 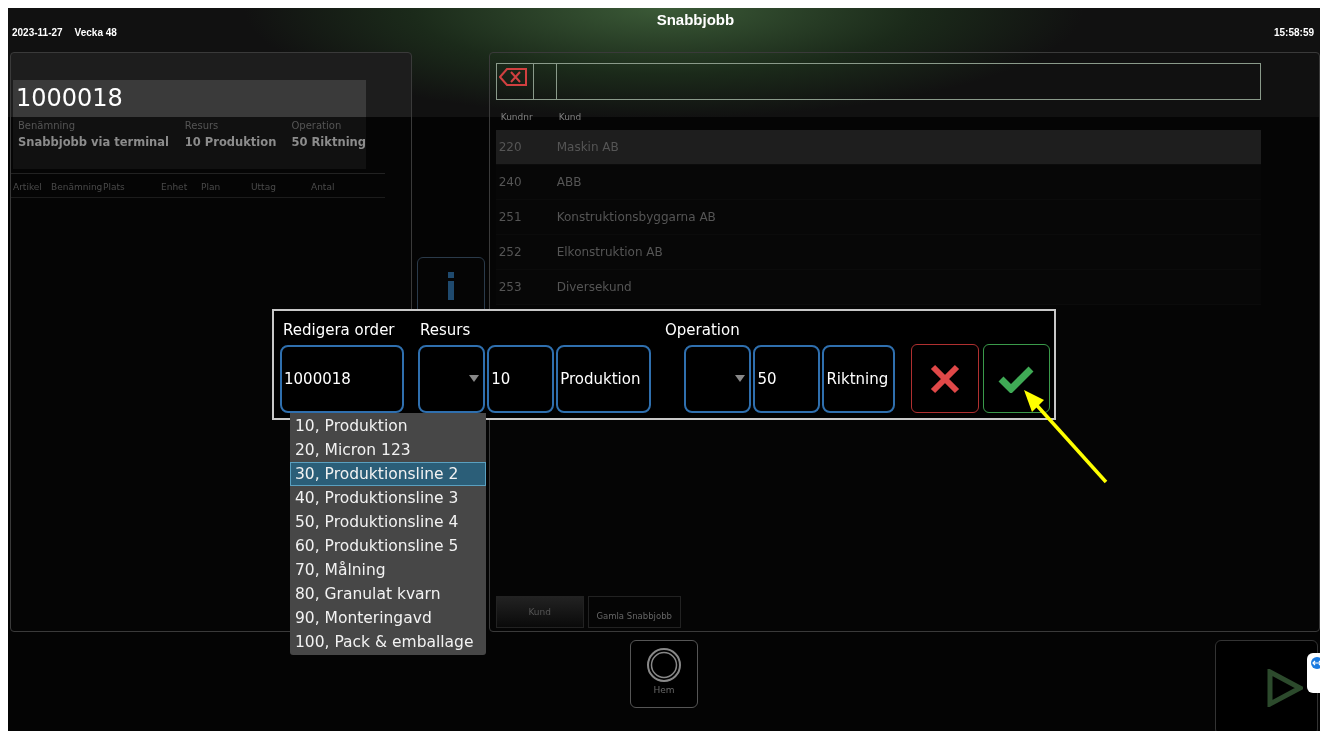 What do you see at coordinates (664, 665) in the screenshot?
I see `circle-icon` at bounding box center [664, 665].